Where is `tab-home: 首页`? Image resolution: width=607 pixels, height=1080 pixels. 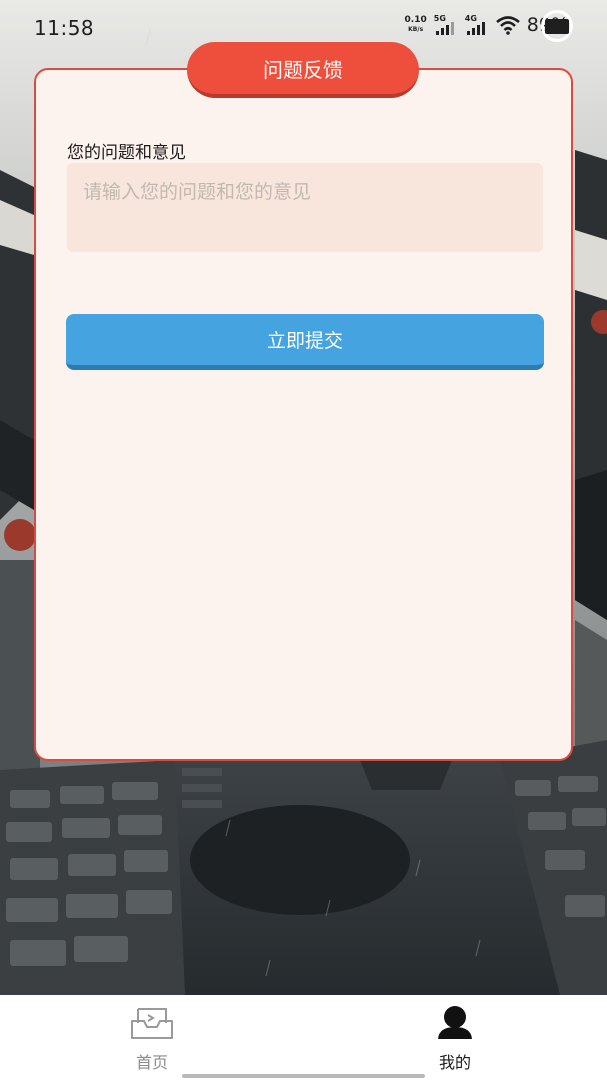 tab-home: 首页 is located at coordinates (152, 1040).